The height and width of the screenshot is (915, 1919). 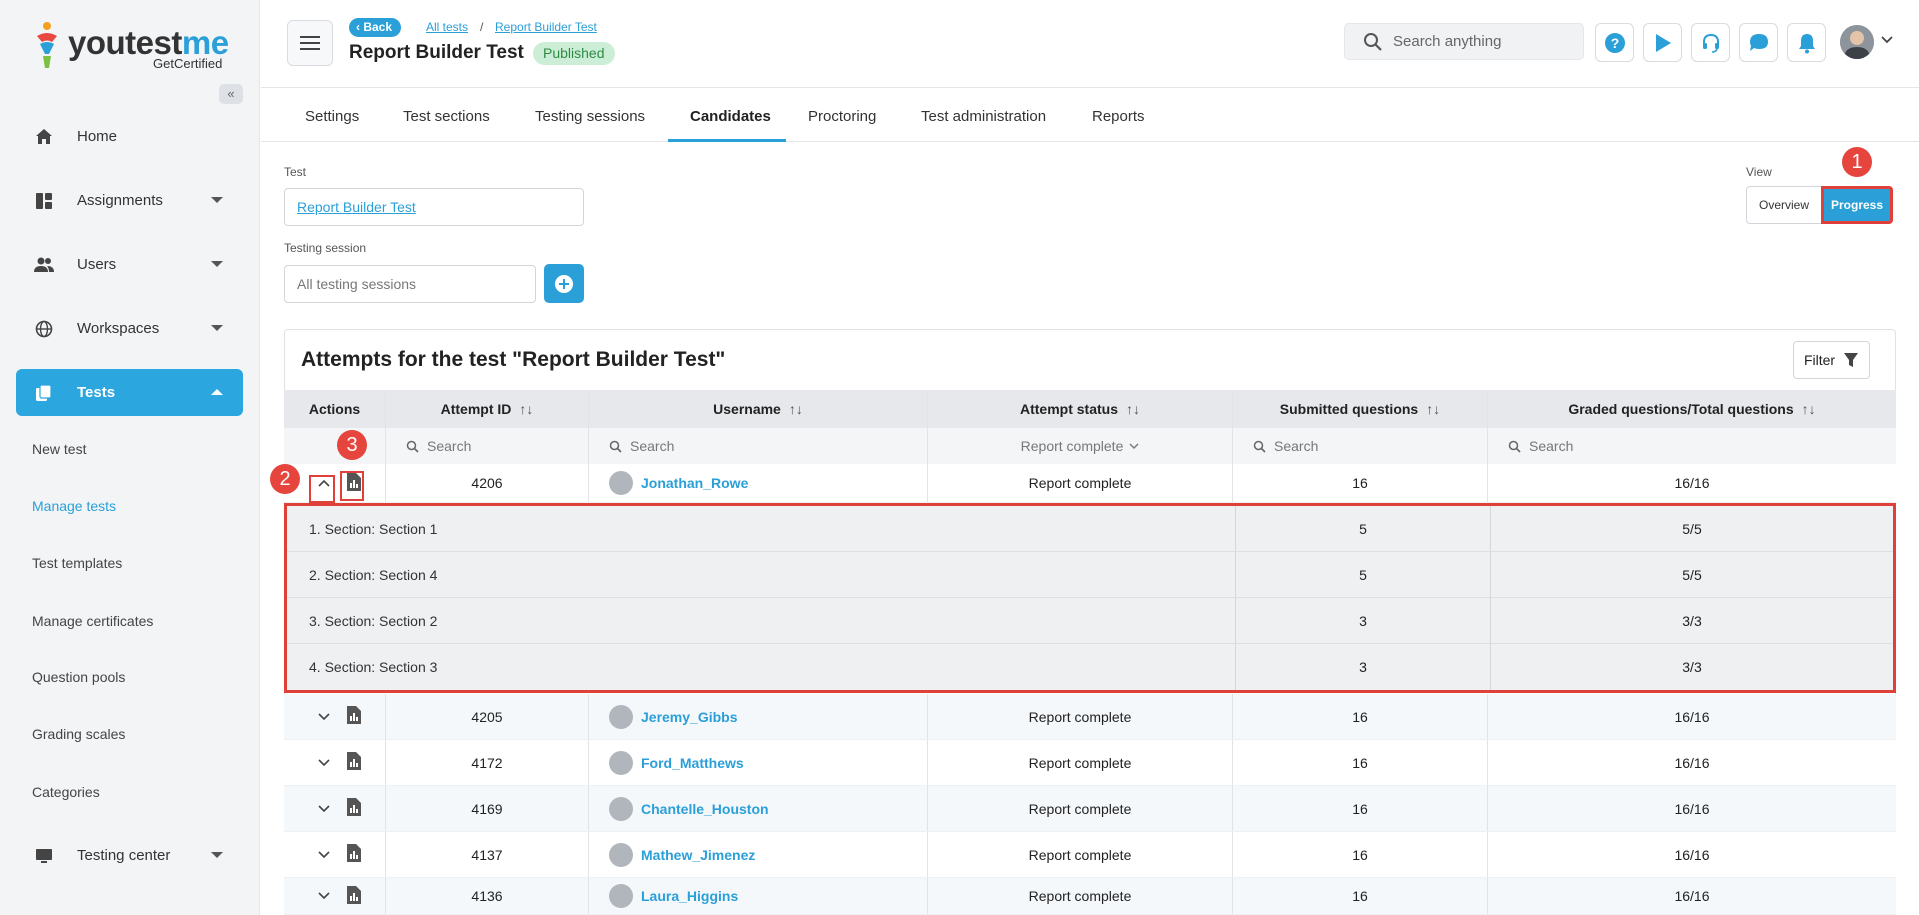 I want to click on testing-session-field: All testing sessions, so click(x=410, y=284).